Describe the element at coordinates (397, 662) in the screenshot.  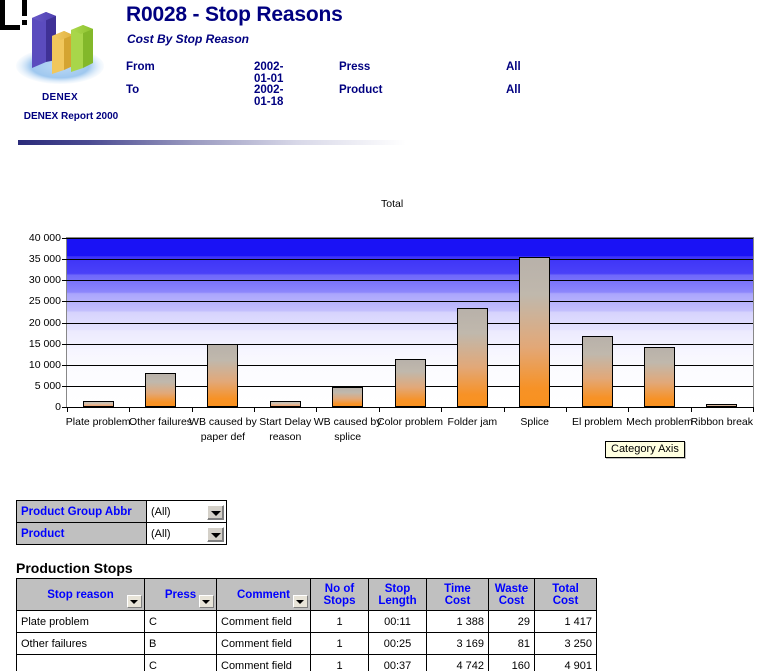
I see `cell-stop-length: 00:37` at that location.